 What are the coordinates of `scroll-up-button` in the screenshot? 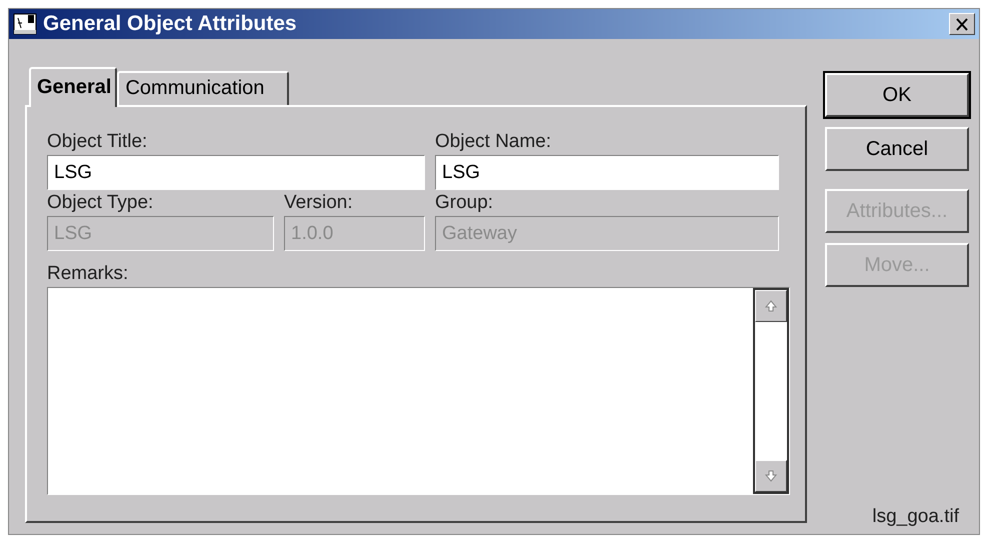 It's located at (771, 306).